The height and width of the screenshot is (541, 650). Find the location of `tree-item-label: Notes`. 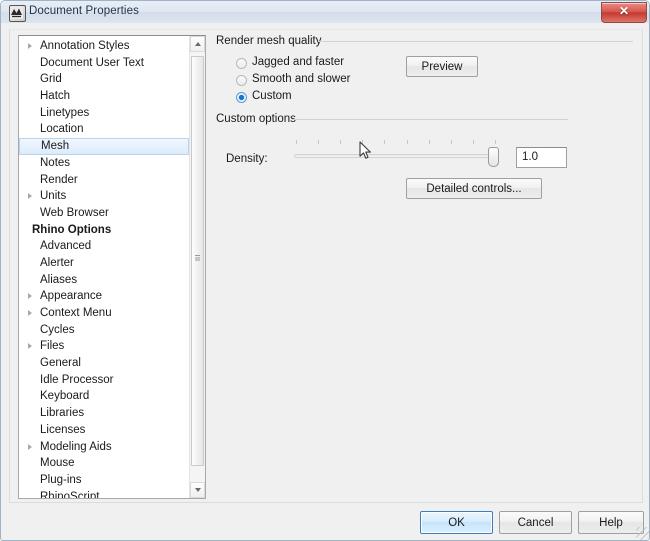

tree-item-label: Notes is located at coordinates (55, 162).